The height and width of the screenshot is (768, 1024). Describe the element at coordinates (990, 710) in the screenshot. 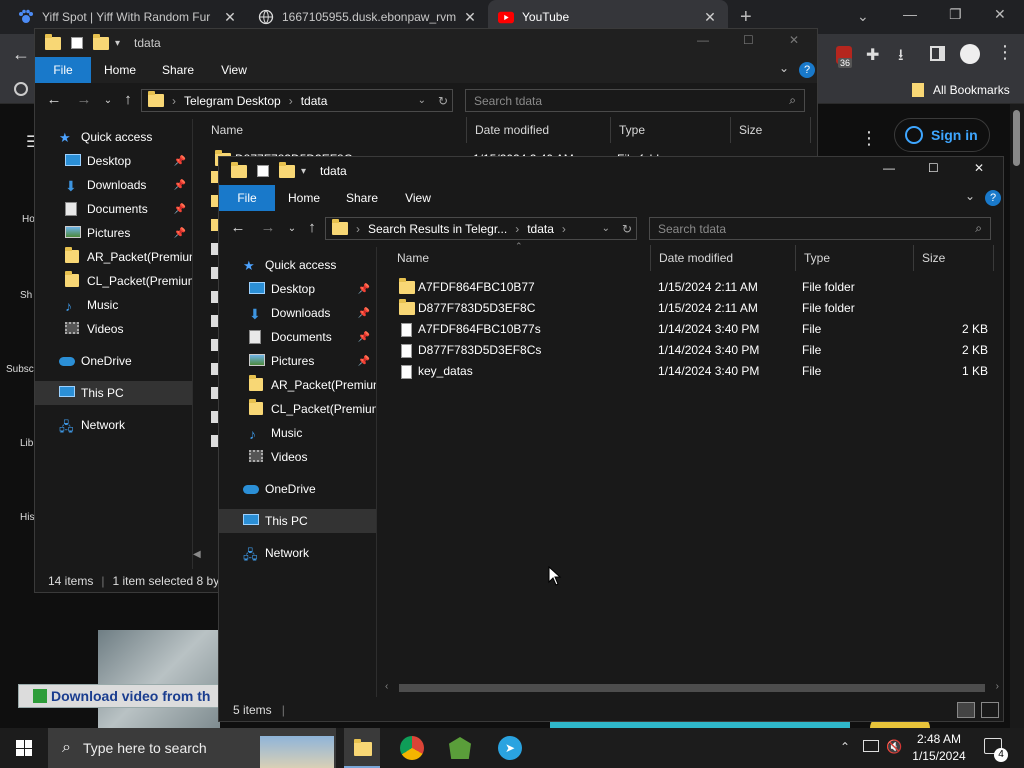

I see `large-icons-view-icon` at that location.